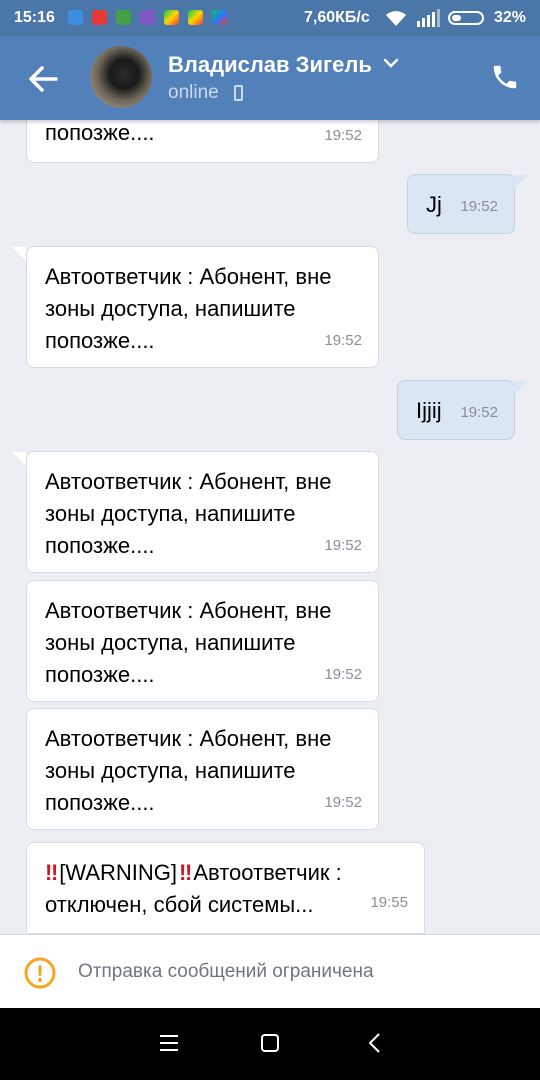  I want to click on restriction-notice: Отправка сообщений ограничена, so click(270, 971).